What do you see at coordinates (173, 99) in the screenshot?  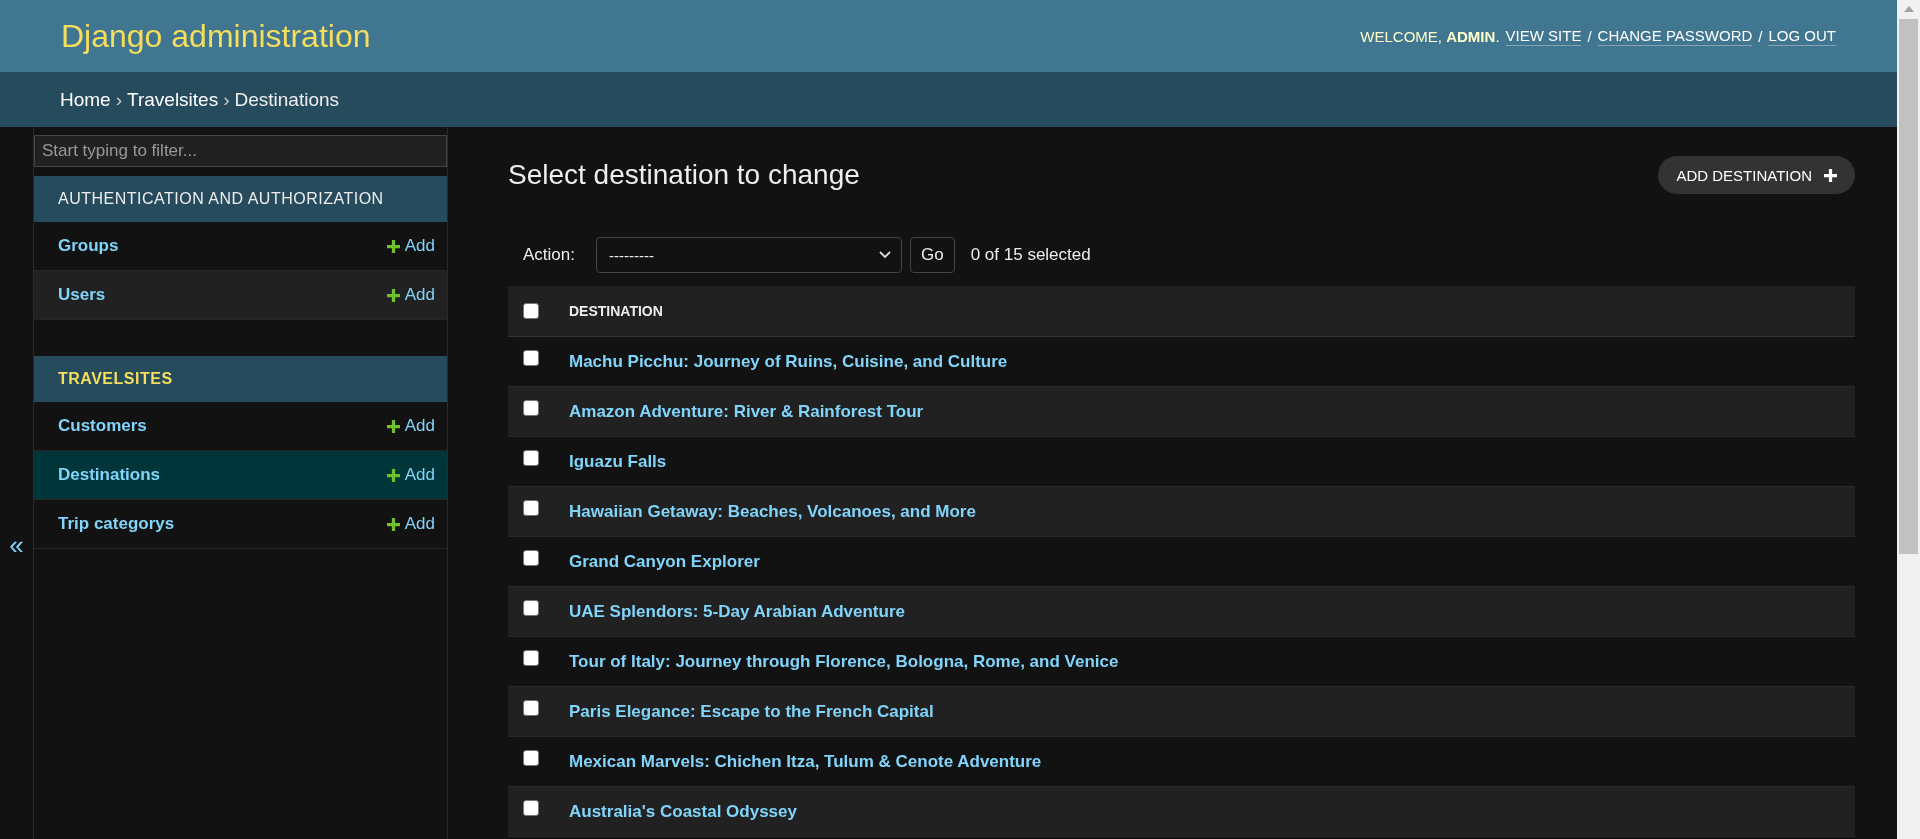 I see `breadcrumb-link: Travelsites` at bounding box center [173, 99].